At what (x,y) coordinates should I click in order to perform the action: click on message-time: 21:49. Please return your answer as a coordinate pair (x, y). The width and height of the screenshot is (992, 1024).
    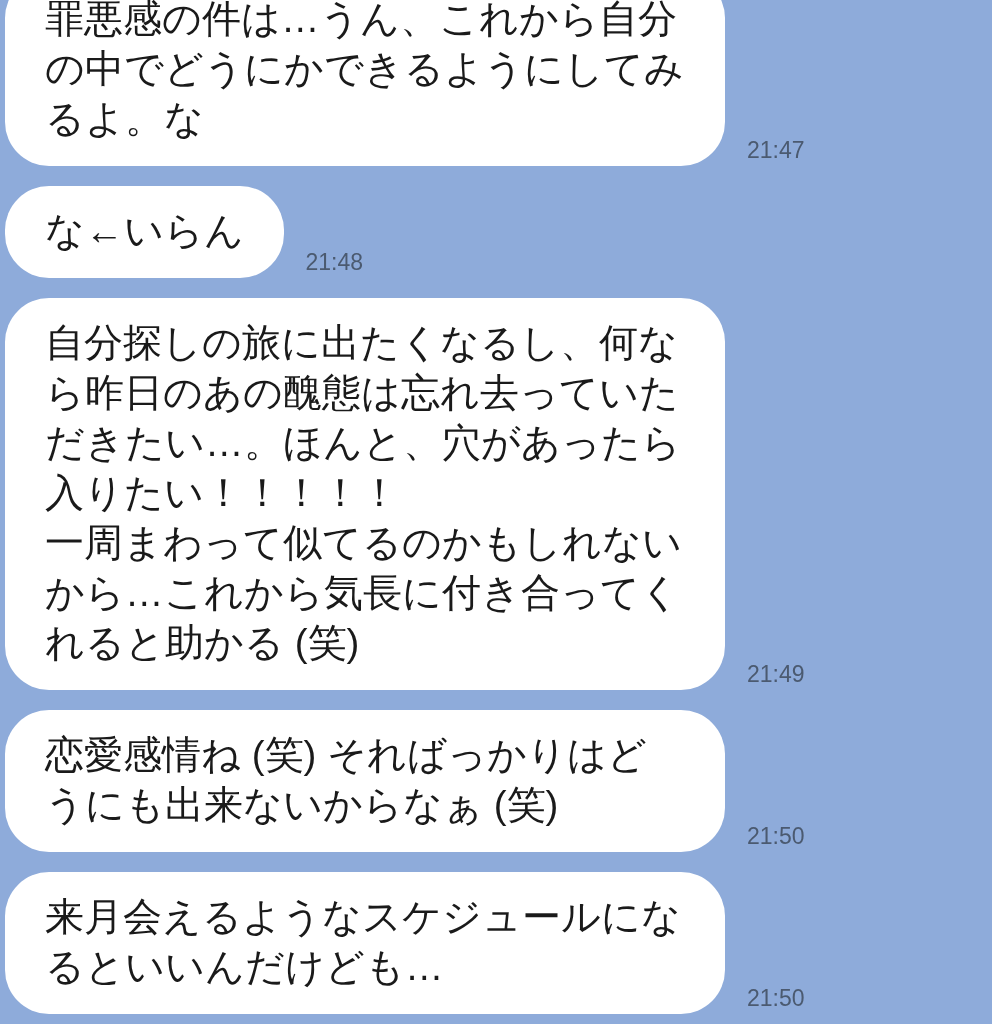
    Looking at the image, I should click on (776, 674).